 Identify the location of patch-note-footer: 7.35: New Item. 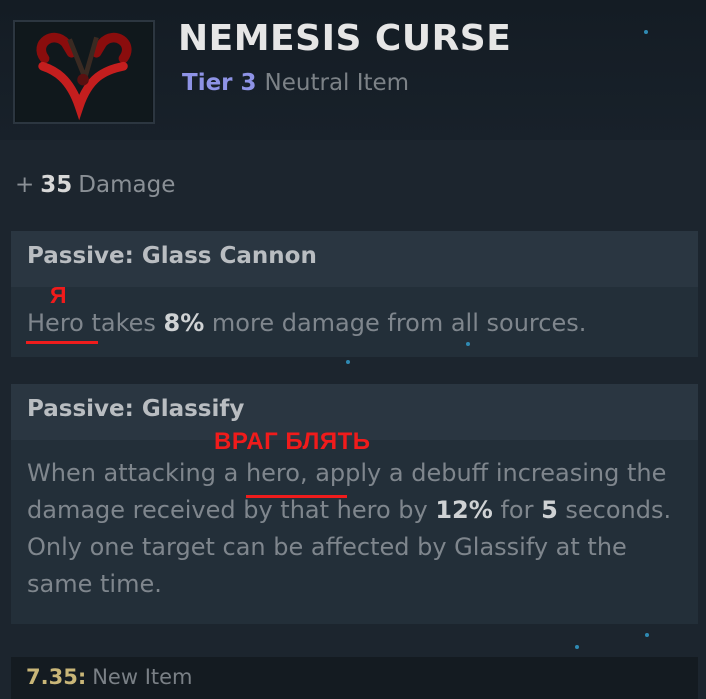
(354, 678).